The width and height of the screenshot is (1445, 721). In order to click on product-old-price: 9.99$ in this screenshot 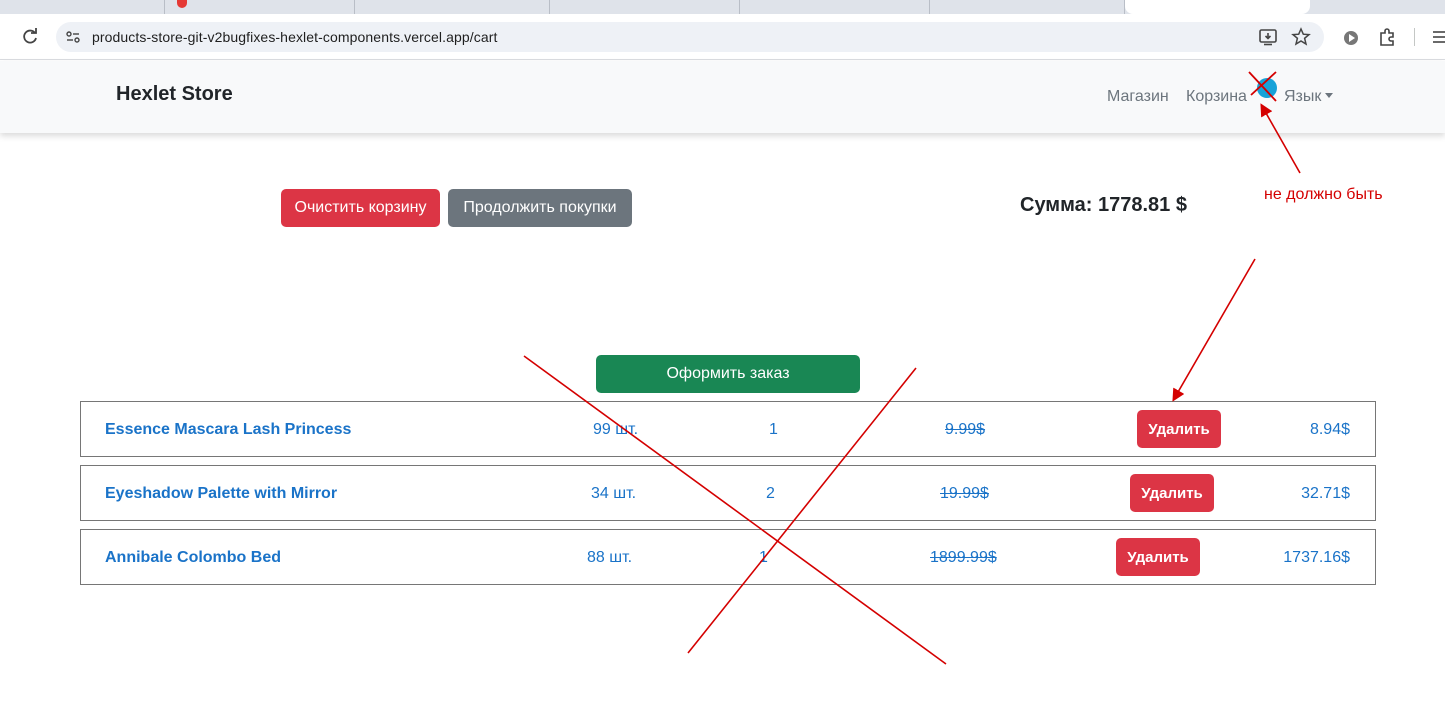, I will do `click(965, 429)`.